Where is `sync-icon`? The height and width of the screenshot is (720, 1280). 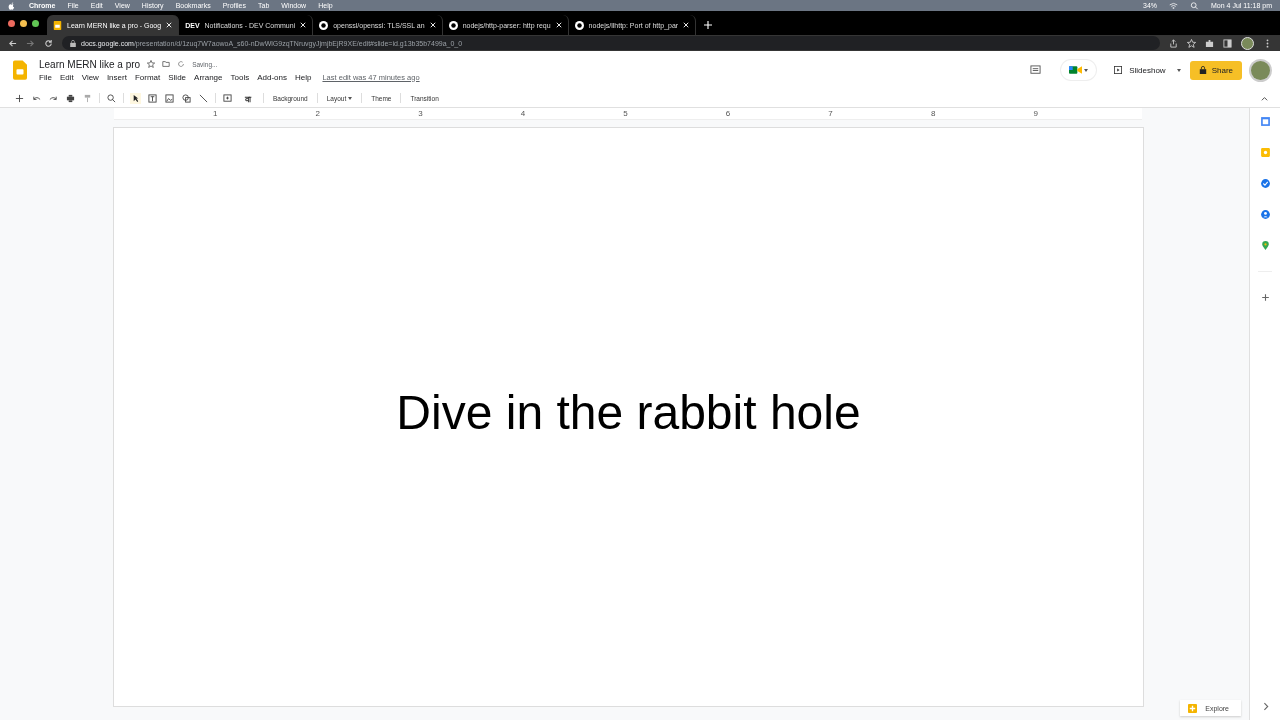 sync-icon is located at coordinates (181, 64).